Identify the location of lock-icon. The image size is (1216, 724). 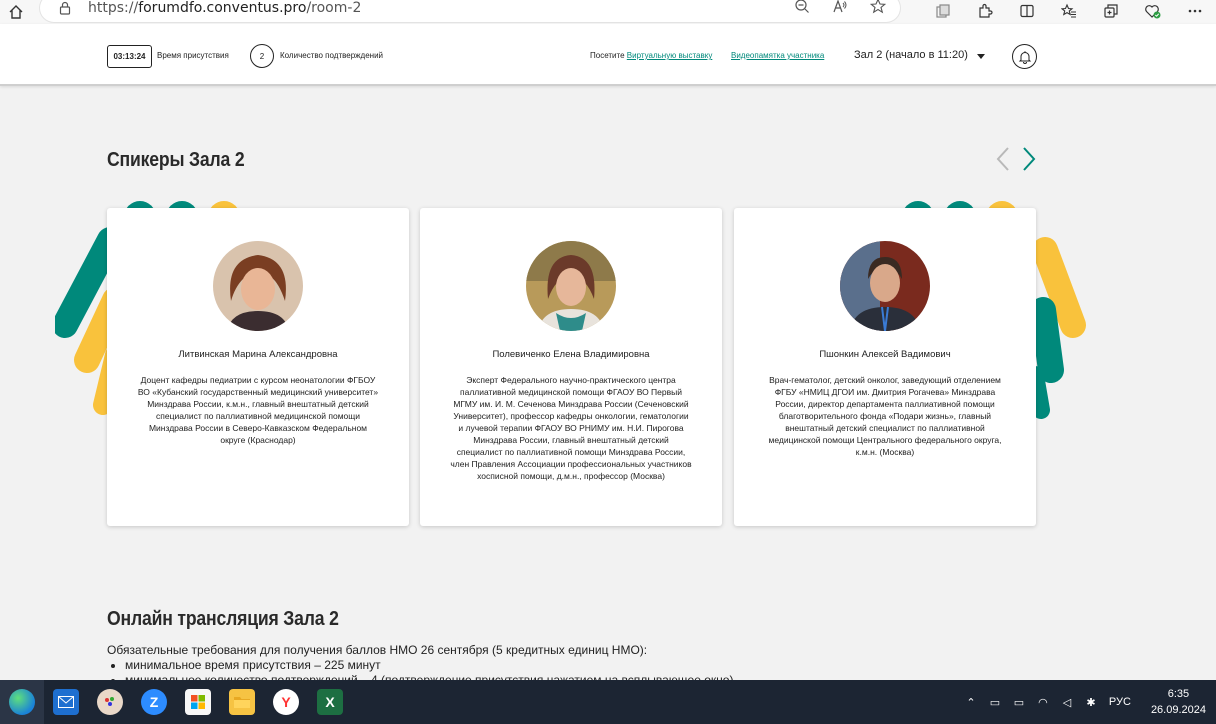
(65, 8).